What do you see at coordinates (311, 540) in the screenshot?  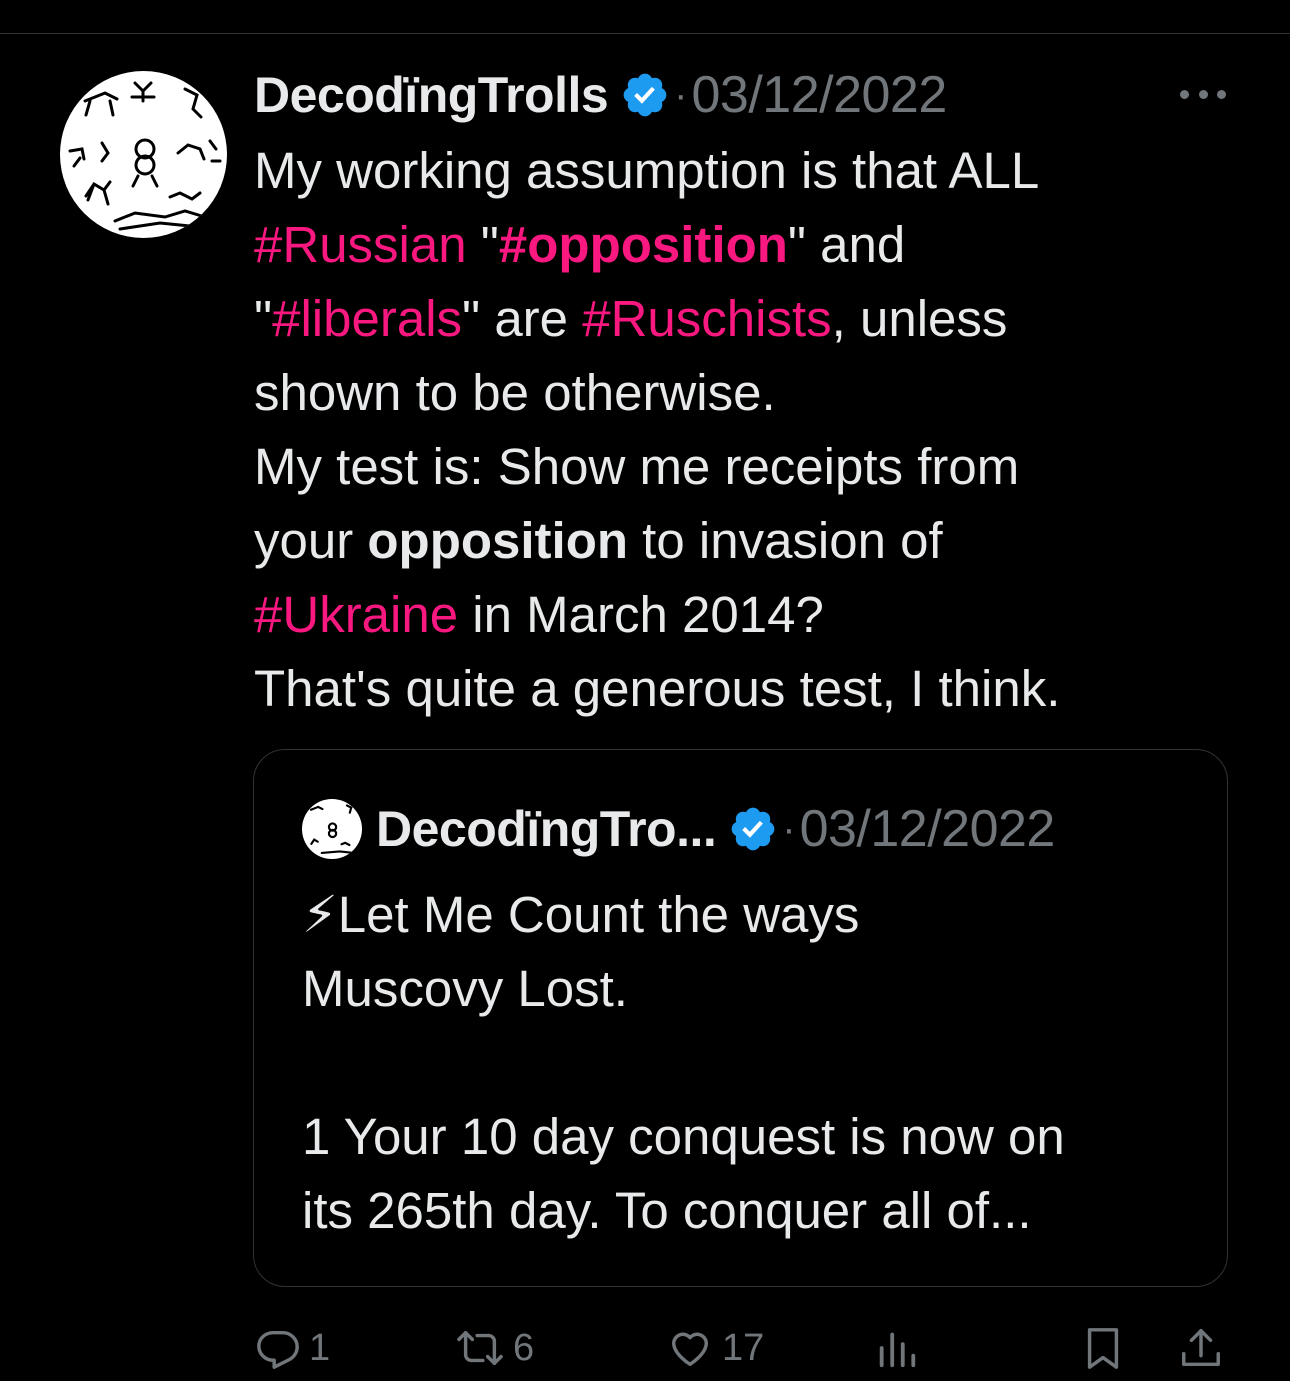 I see `tweet-text-segment: your` at bounding box center [311, 540].